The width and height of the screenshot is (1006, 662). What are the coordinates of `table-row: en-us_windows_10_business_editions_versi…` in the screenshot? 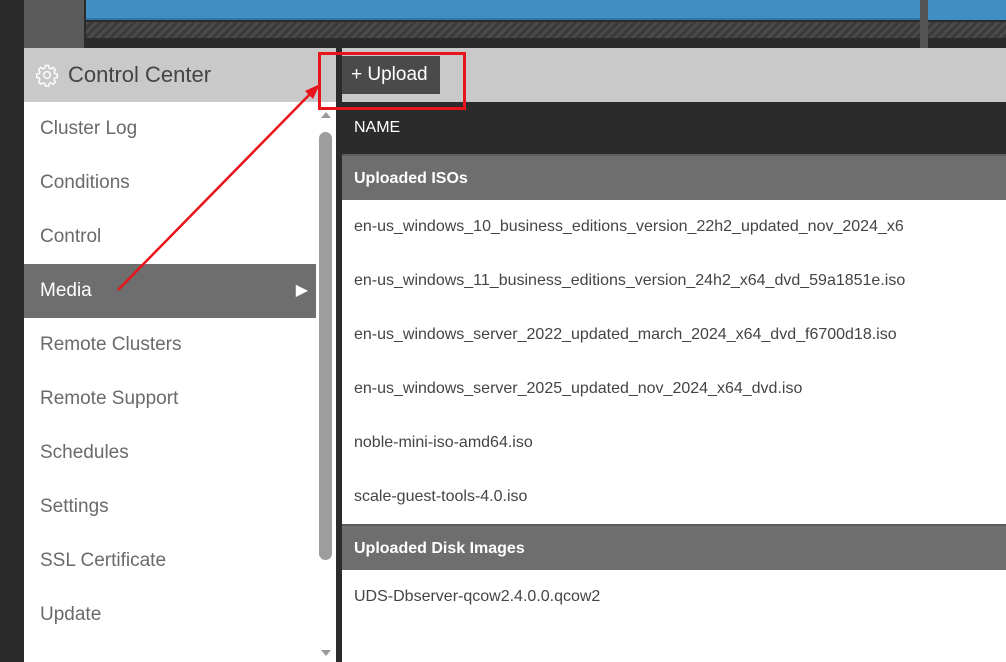 It's located at (674, 227).